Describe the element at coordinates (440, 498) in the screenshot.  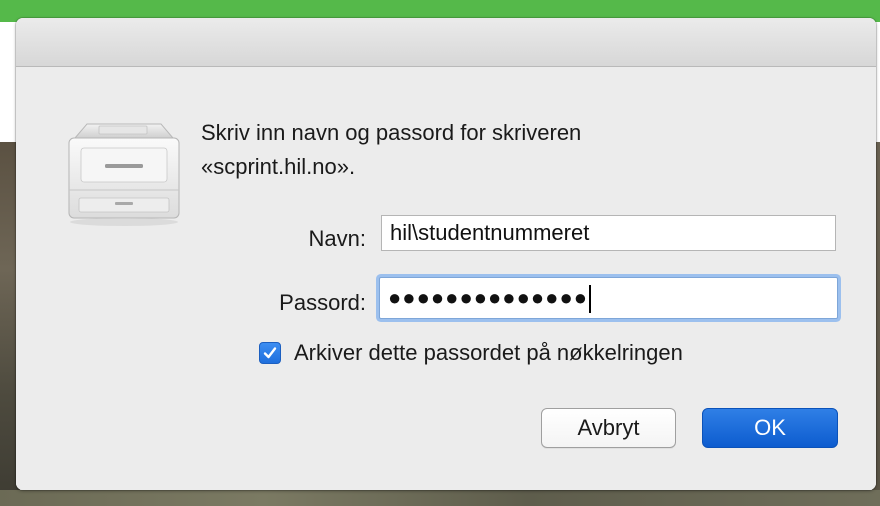
I see `background-photo-bottom` at that location.